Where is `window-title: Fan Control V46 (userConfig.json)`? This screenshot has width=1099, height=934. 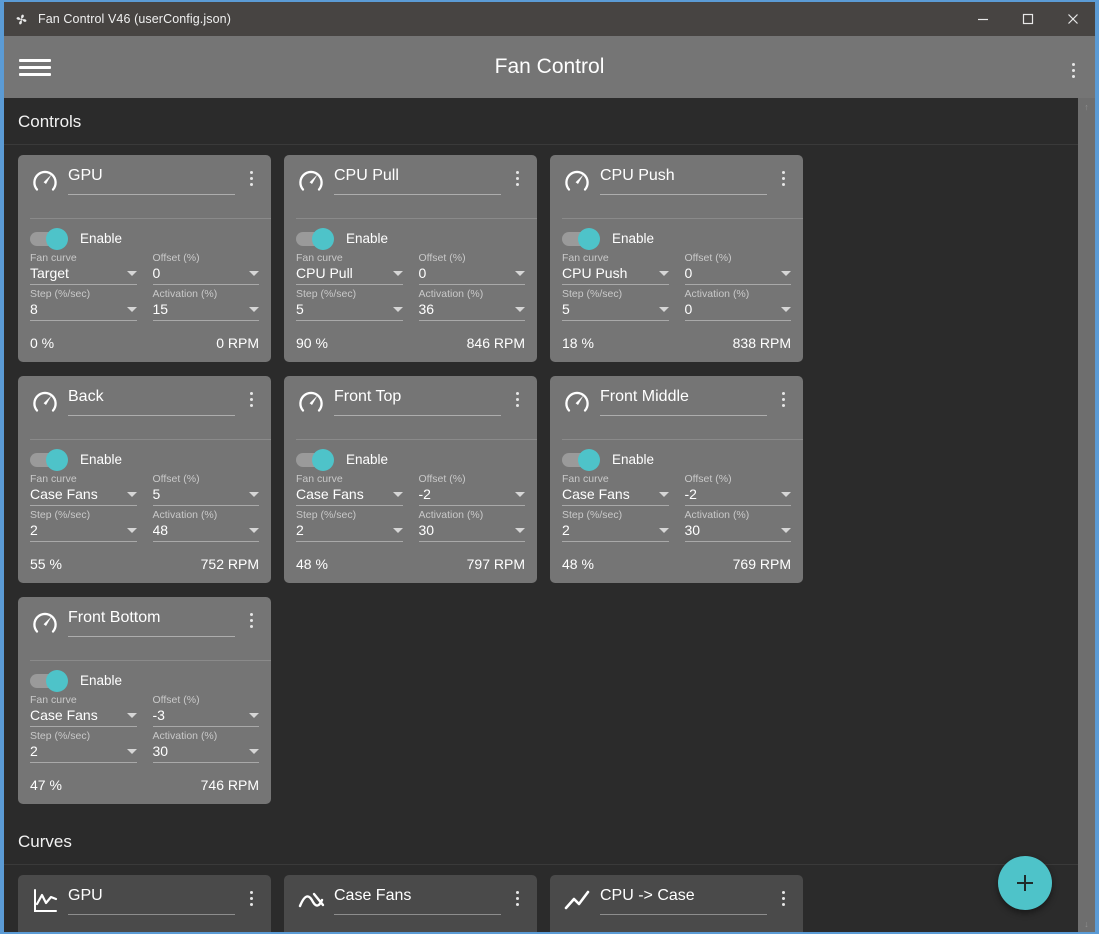
window-title: Fan Control V46 (userConfig.json) is located at coordinates (134, 19).